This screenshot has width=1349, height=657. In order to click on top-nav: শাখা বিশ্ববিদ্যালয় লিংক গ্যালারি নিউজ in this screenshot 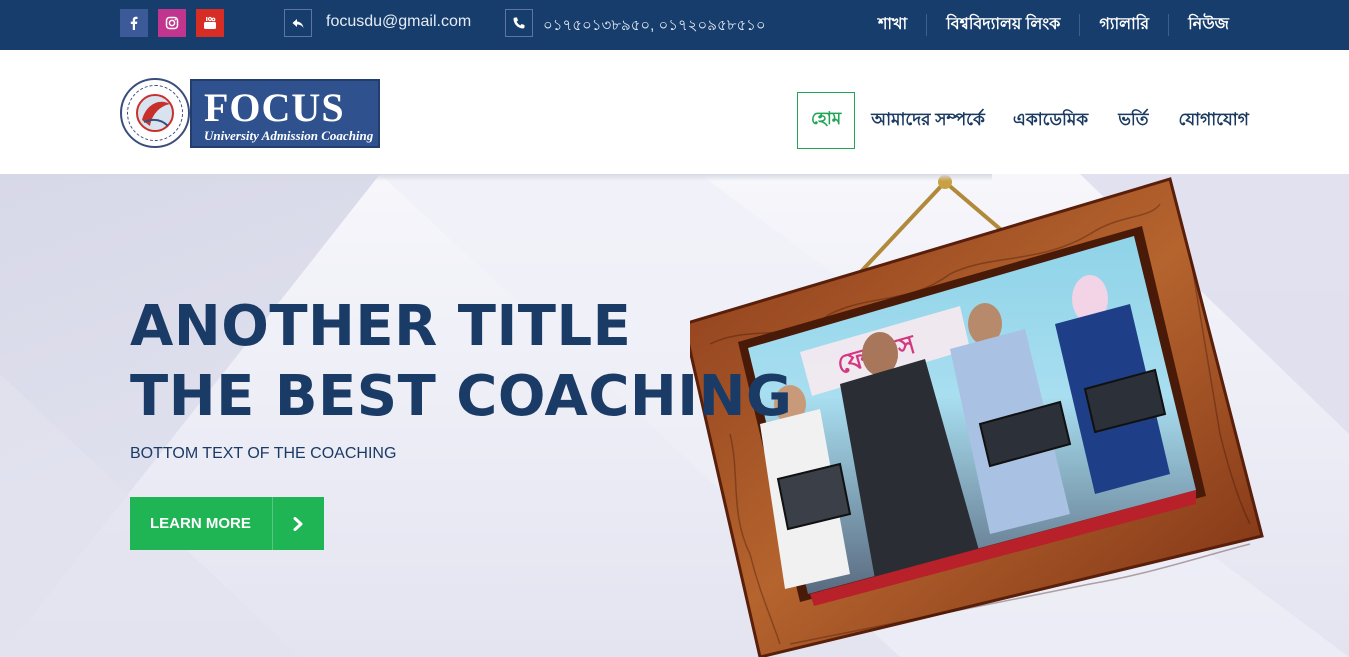, I will do `click(1104, 25)`.